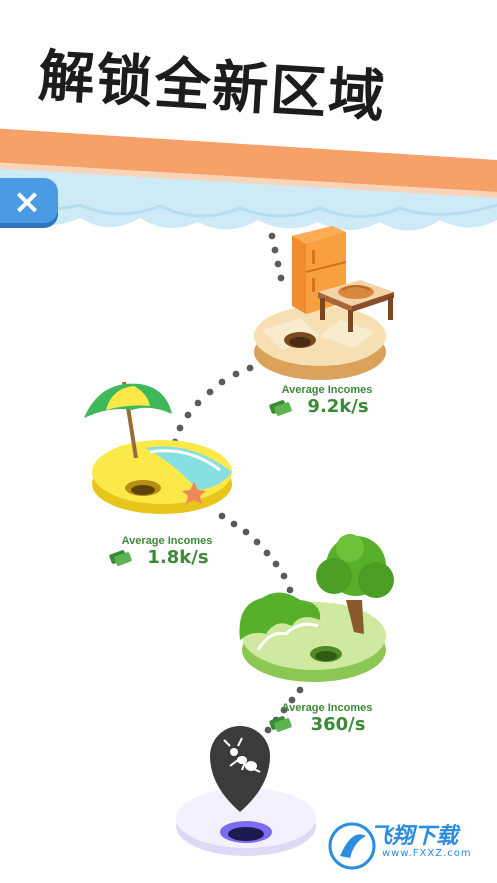  Describe the element at coordinates (414, 836) in the screenshot. I see `watermark-text: 飞翔下载` at that location.